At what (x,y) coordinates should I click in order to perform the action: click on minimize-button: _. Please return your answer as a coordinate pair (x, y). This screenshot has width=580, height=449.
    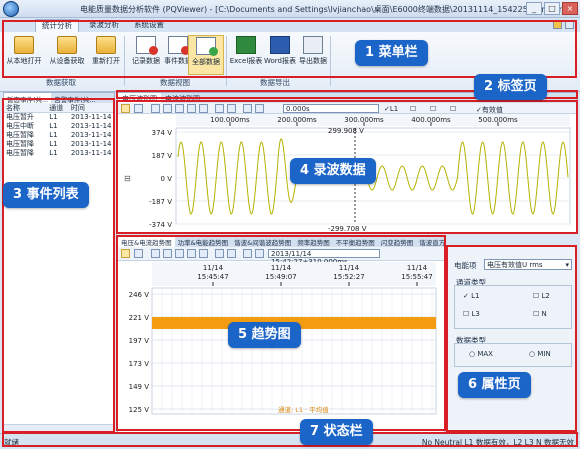
    Looking at the image, I should click on (534, 8).